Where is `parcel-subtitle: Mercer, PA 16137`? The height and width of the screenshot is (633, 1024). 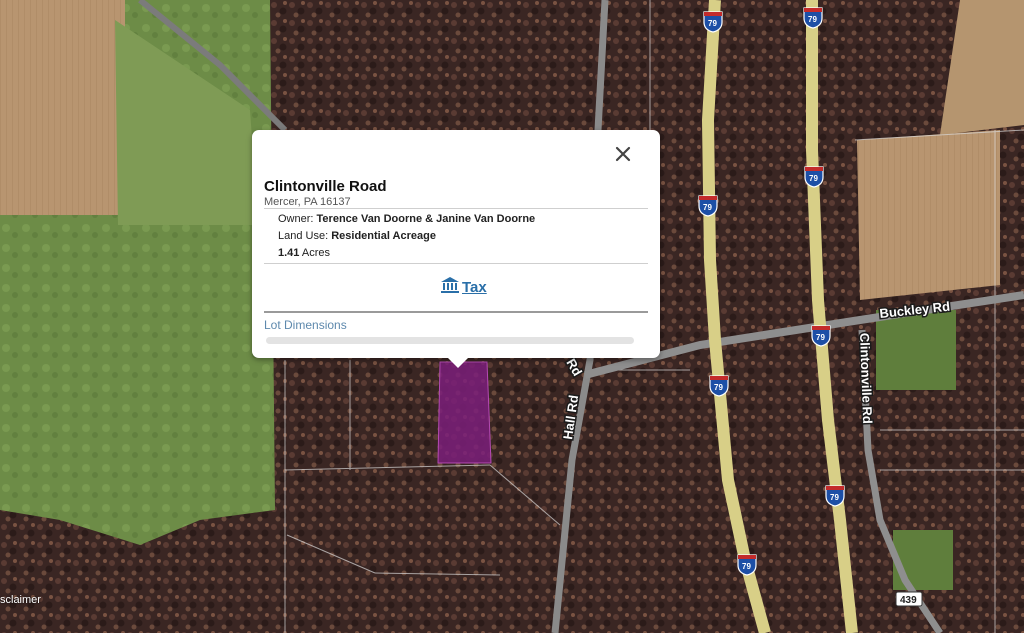
parcel-subtitle: Mercer, PA 16137 is located at coordinates (307, 202).